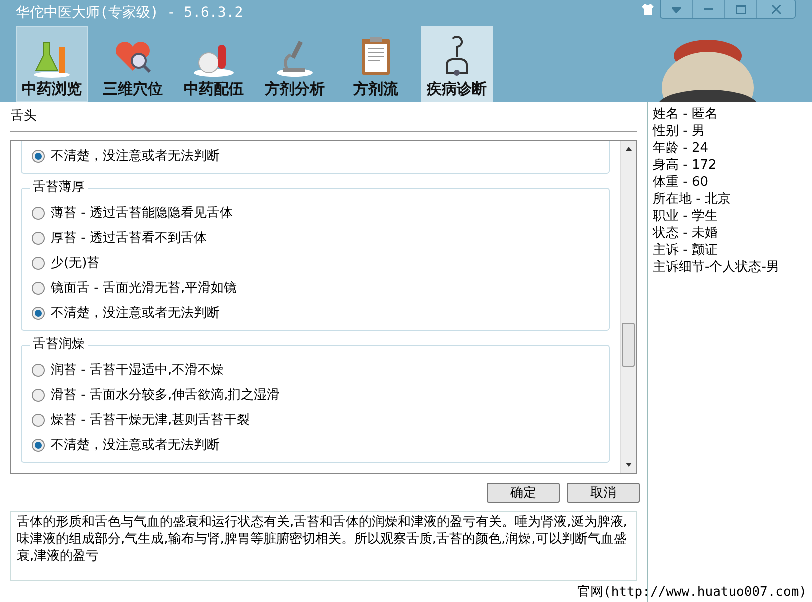 This screenshot has height=602, width=812. I want to click on patient-info-line: 姓名 - 匿名, so click(686, 114).